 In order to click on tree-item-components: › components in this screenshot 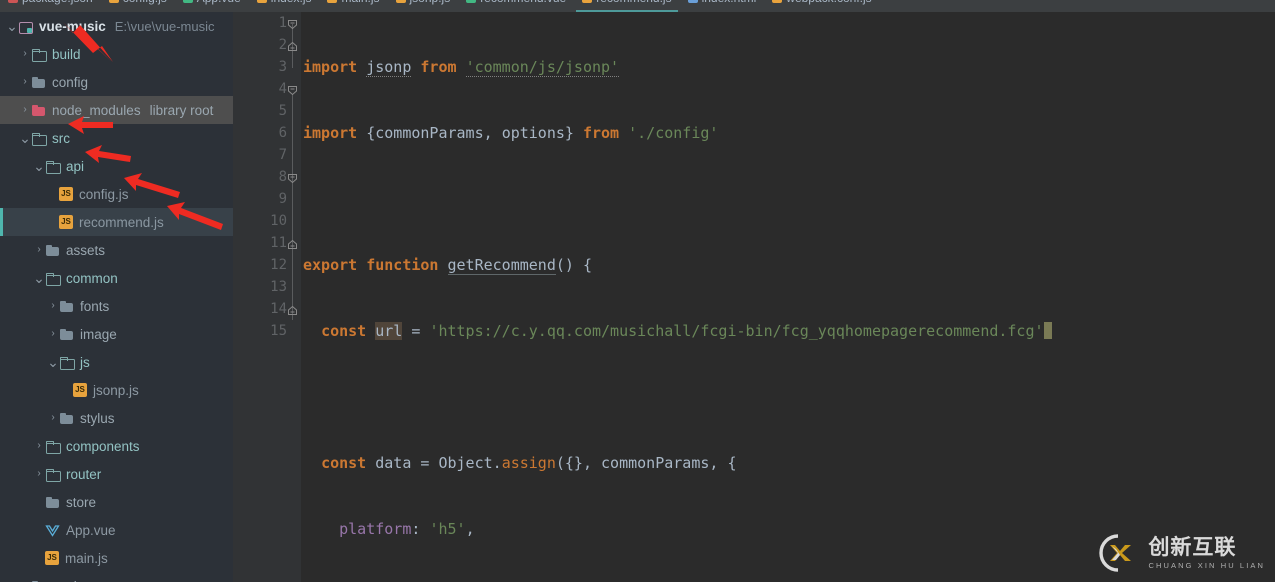, I will do `click(116, 446)`.